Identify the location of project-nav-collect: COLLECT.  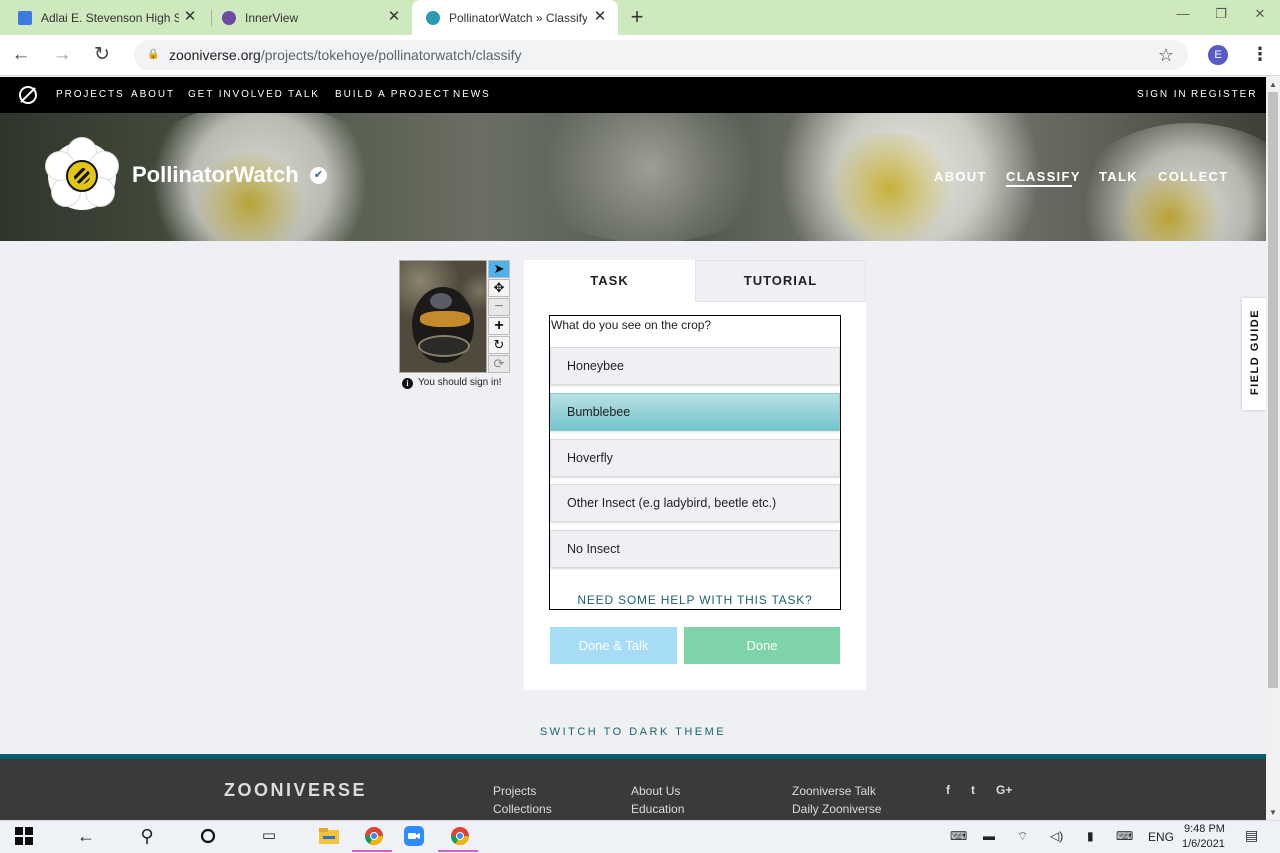
(1193, 176).